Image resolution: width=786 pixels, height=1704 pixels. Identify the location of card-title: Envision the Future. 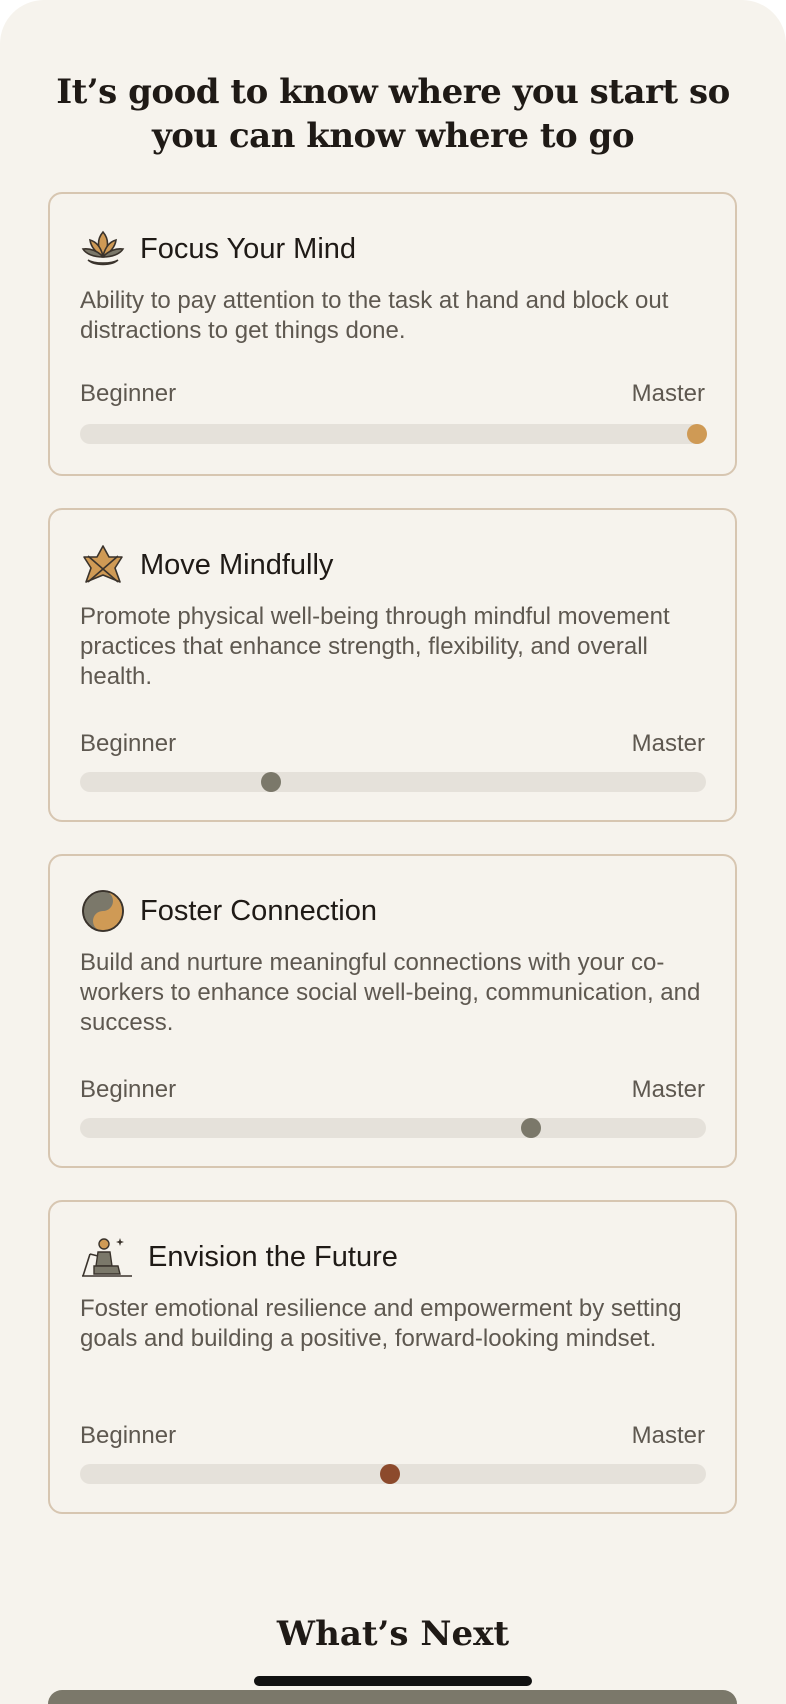
(273, 1256).